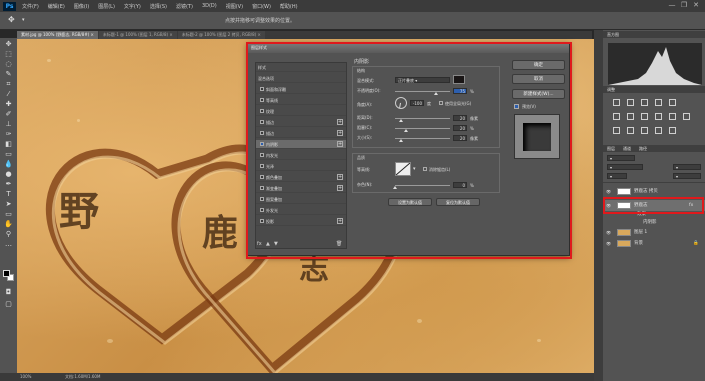 This screenshot has width=705, height=381. Describe the element at coordinates (630, 116) in the screenshot. I see `color-balance-icon` at that location.